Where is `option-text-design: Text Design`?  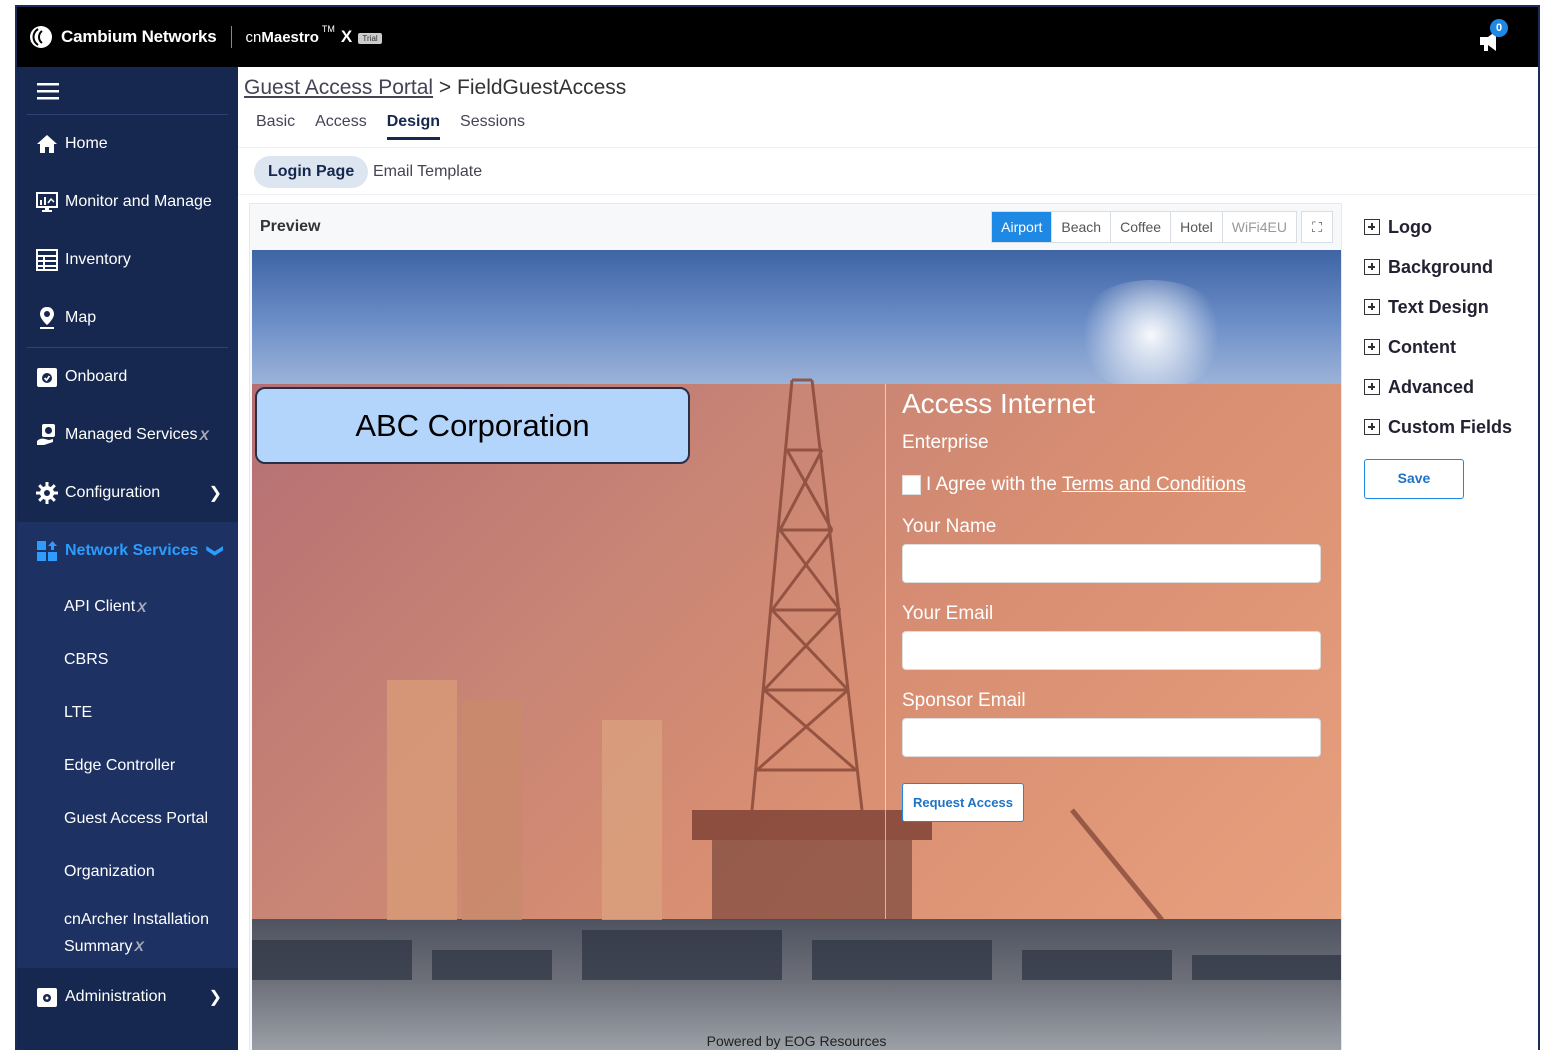 option-text-design: Text Design is located at coordinates (1449, 307).